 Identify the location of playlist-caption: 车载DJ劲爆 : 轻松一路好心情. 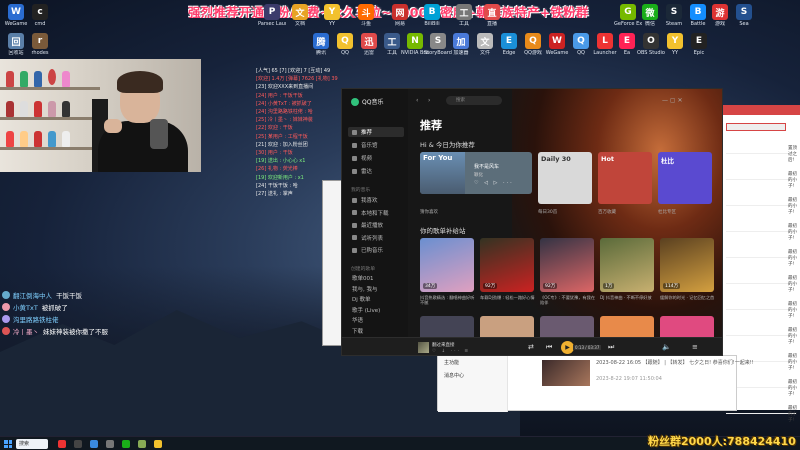
(508, 297).